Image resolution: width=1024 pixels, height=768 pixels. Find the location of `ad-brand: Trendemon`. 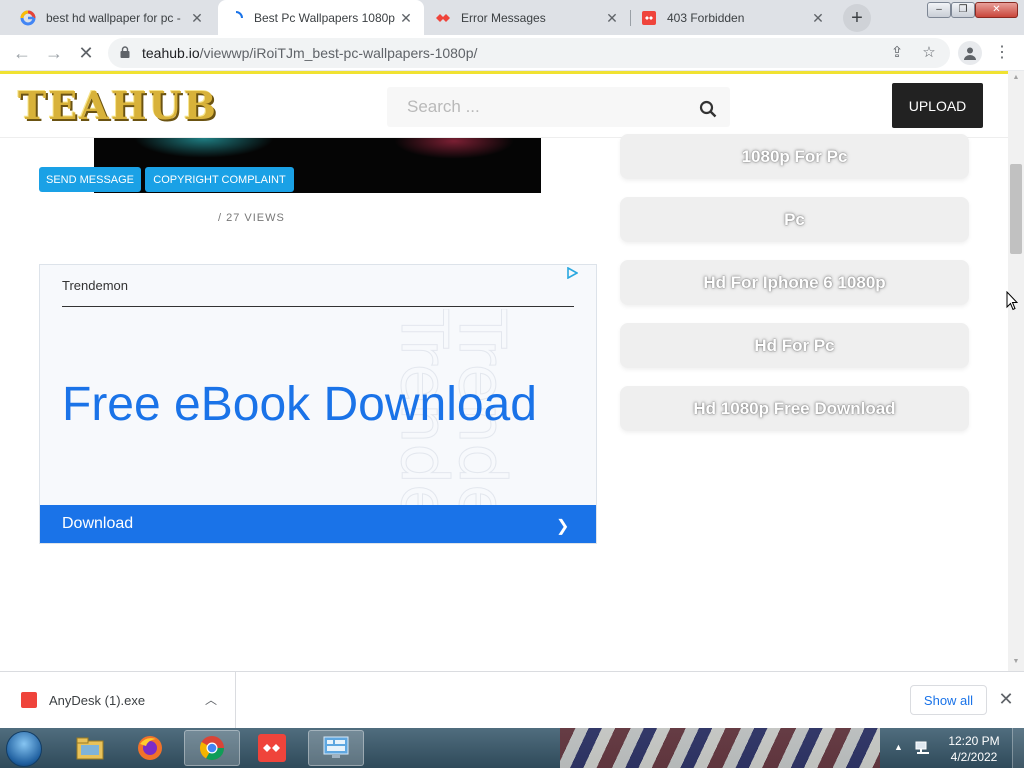

ad-brand: Trendemon is located at coordinates (95, 285).